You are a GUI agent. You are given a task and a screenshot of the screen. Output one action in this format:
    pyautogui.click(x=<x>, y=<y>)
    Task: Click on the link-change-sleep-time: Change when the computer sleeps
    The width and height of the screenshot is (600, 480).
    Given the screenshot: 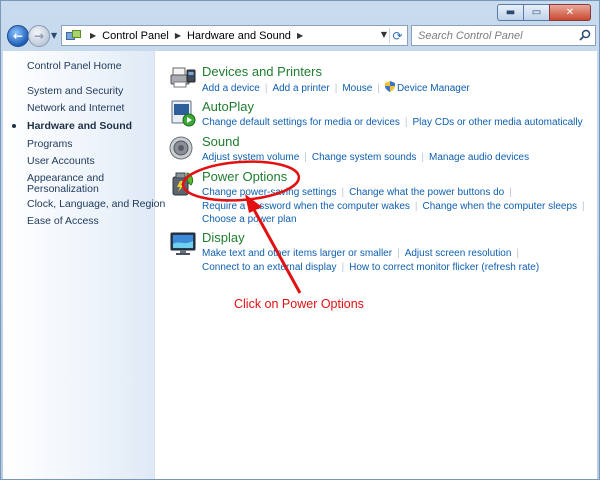 What is the action you would take?
    pyautogui.click(x=500, y=206)
    